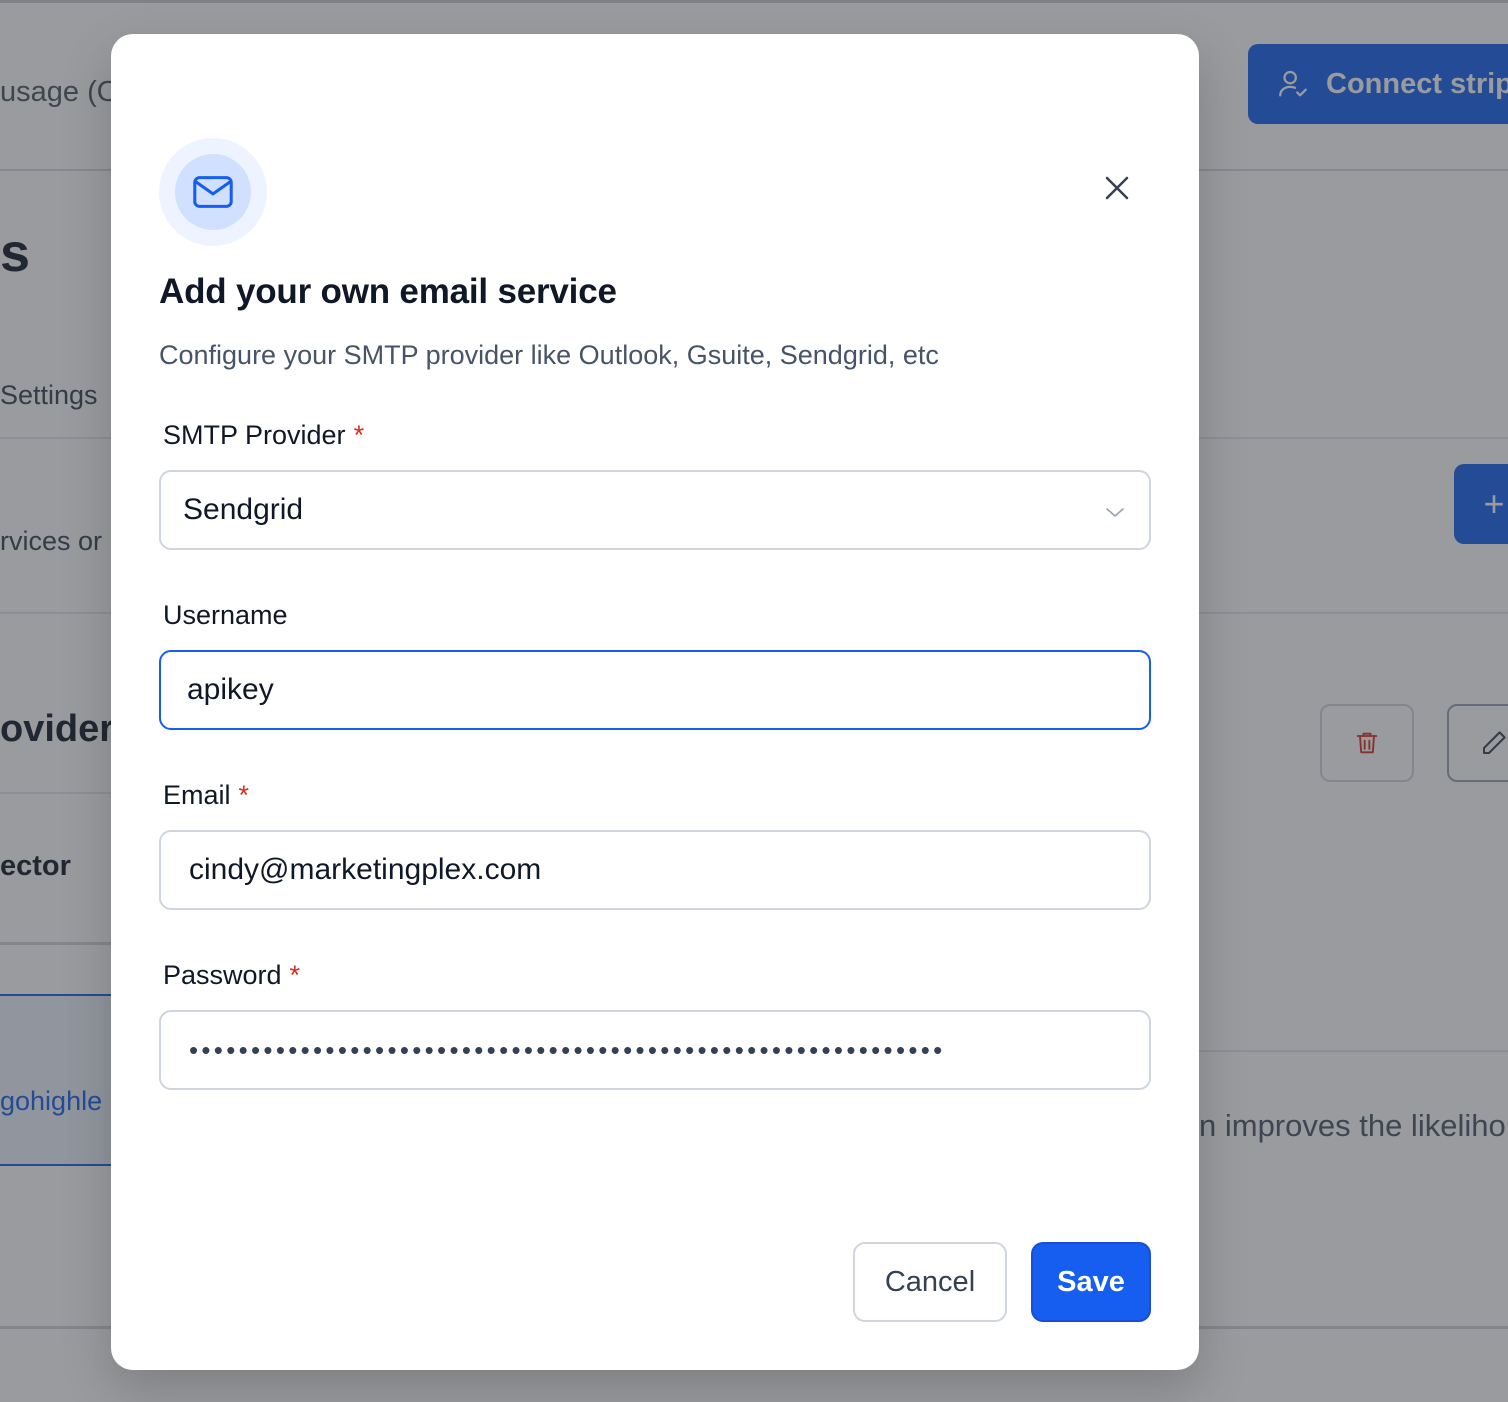 The image size is (1508, 1402). Describe the element at coordinates (655, 870) in the screenshot. I see `email-input: cindy@marketingplex.com` at that location.